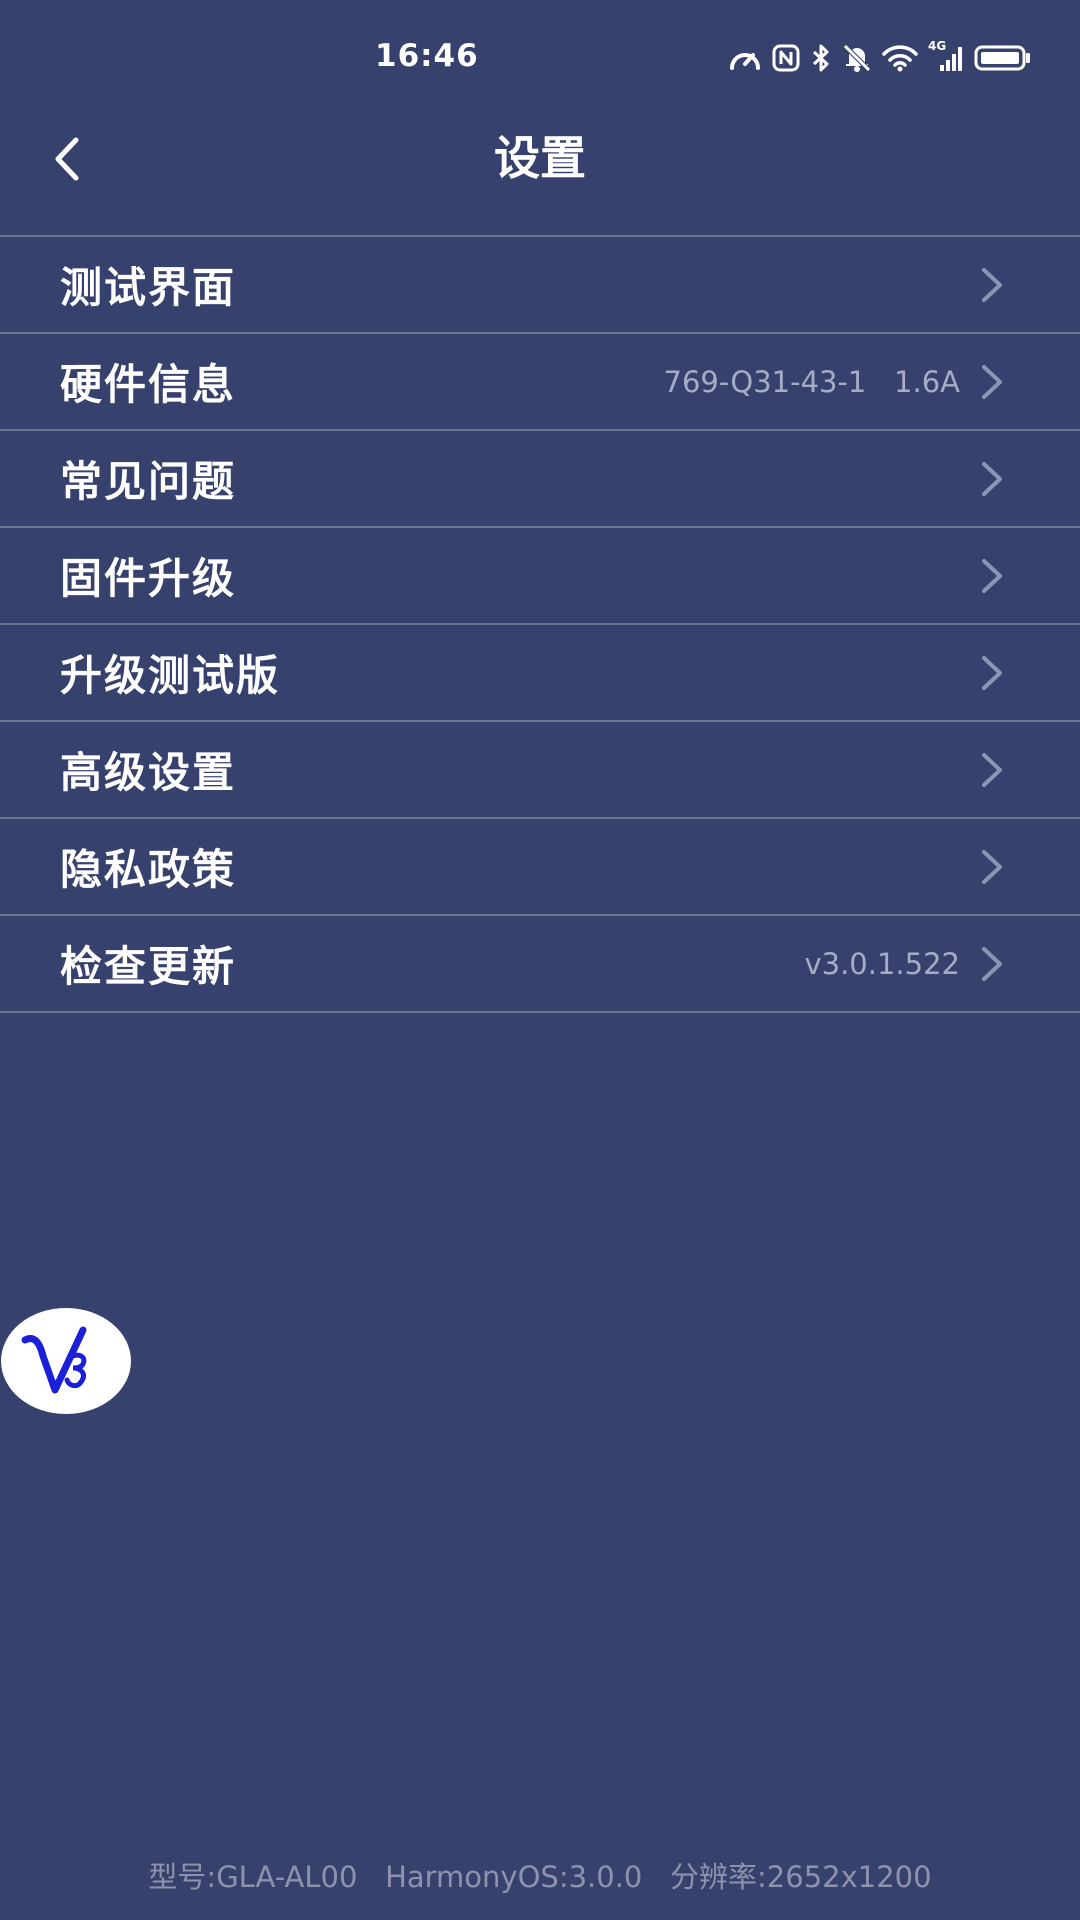 The image size is (1080, 1920). I want to click on 4g-signal-icon: 4G, so click(946, 56).